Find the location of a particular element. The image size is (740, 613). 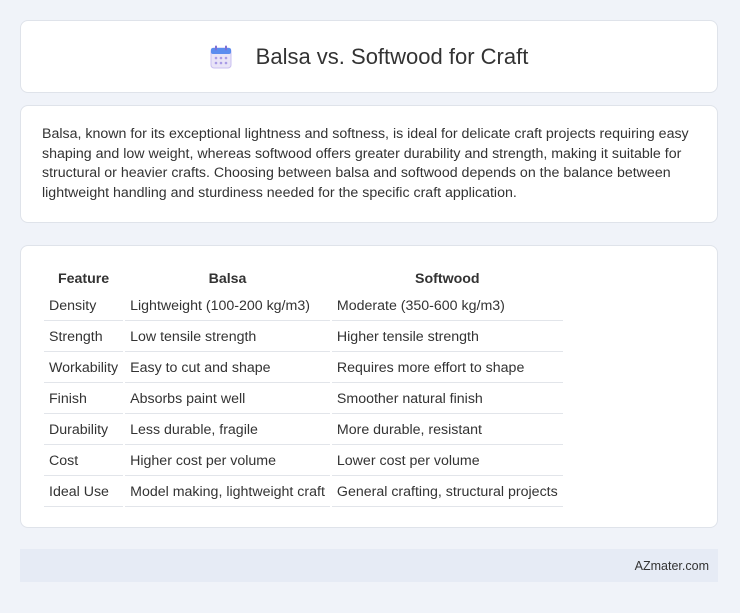

row-softwood: Higher tensile strength is located at coordinates (447, 337).